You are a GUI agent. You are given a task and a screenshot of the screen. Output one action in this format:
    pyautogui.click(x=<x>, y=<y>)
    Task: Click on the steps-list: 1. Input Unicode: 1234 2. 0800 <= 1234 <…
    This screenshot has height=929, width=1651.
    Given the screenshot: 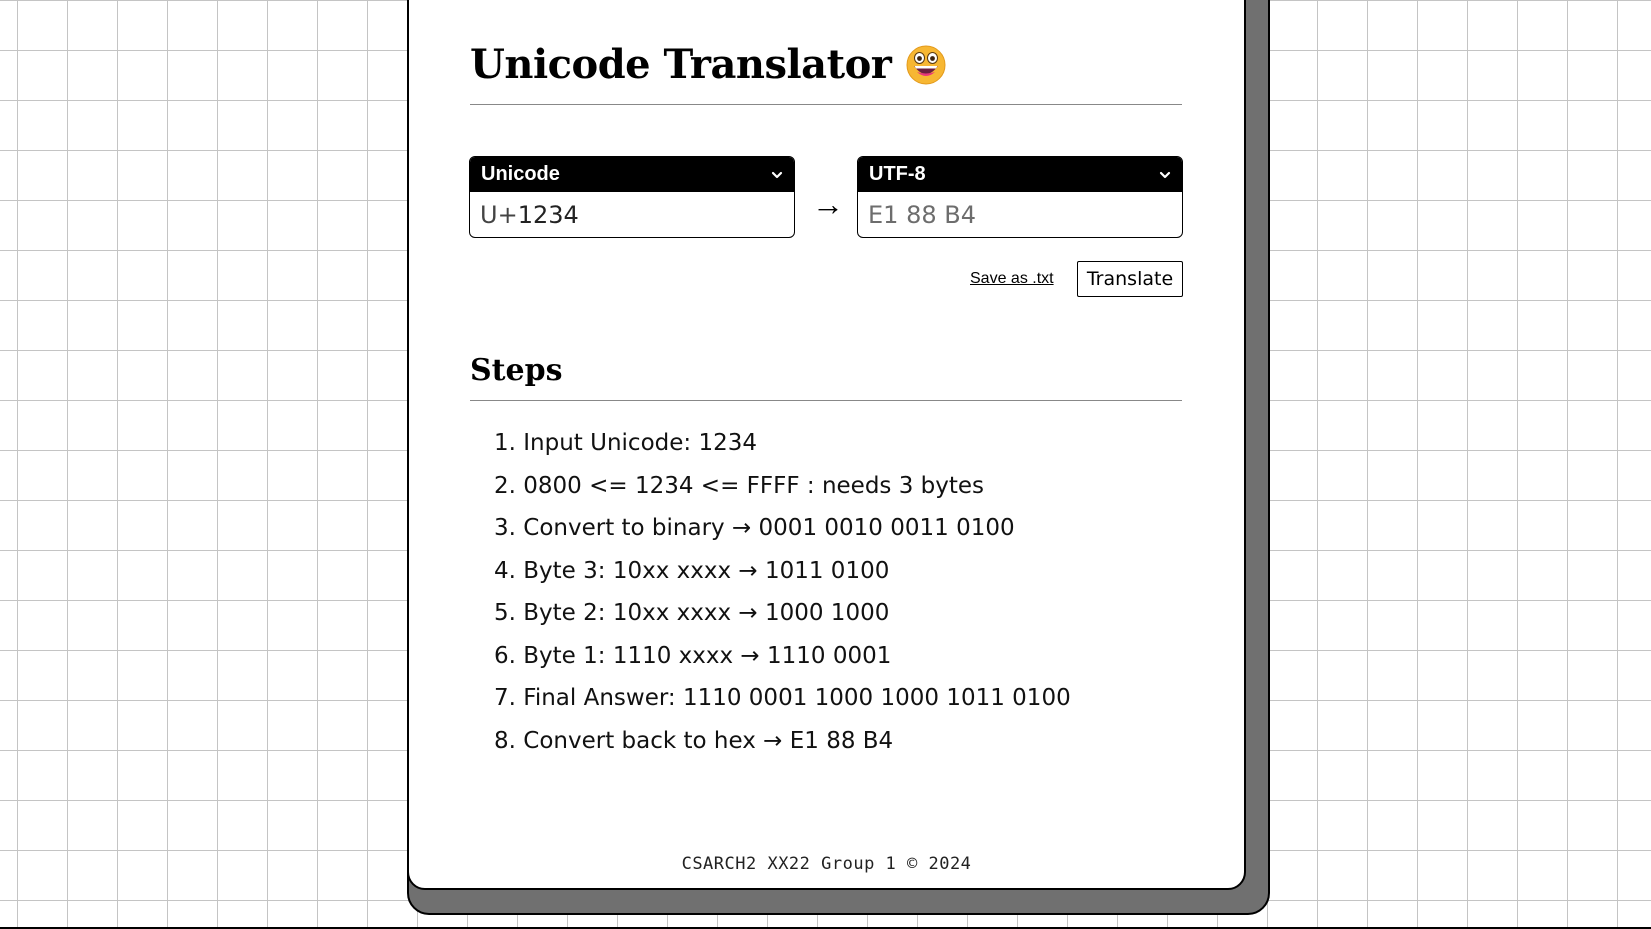 What is the action you would take?
    pyautogui.click(x=782, y=592)
    